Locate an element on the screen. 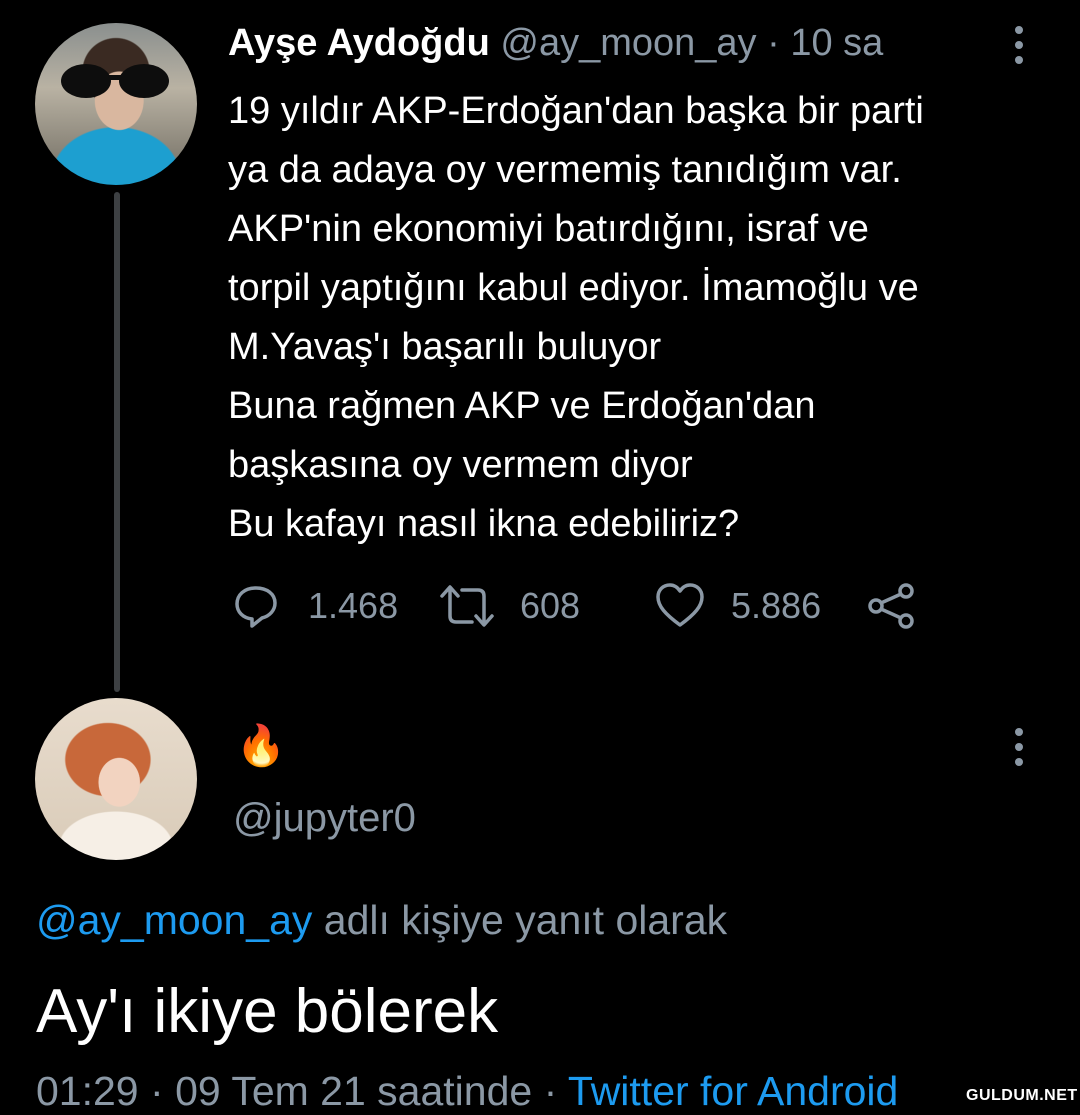 Image resolution: width=1080 pixels, height=1115 pixels. sunglasses-graphic is located at coordinates (115, 81).